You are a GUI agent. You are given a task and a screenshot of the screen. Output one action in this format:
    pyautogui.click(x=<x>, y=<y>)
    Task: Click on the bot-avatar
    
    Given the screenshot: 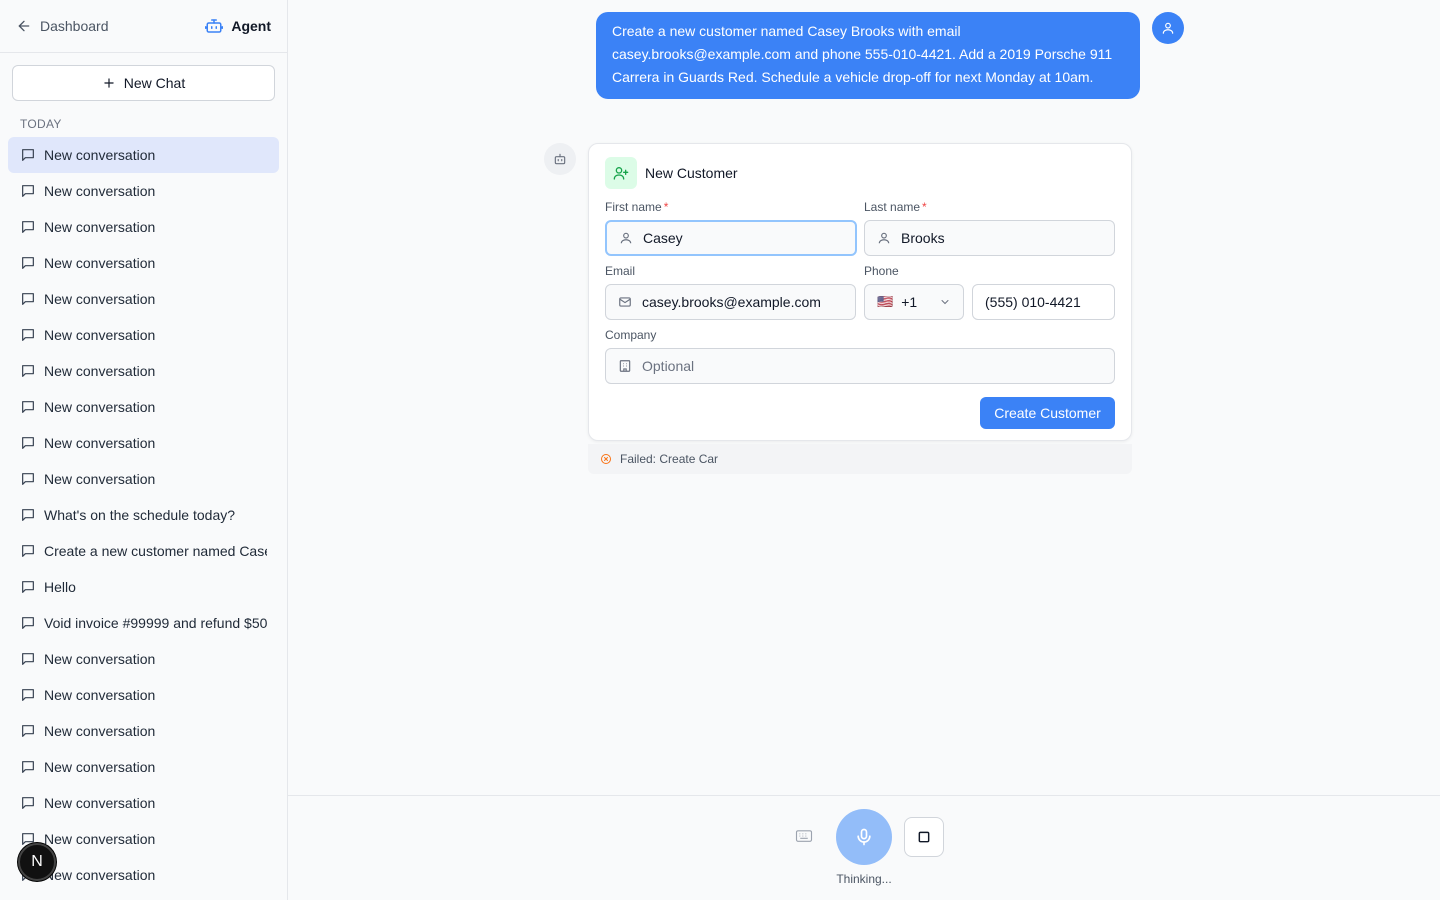 What is the action you would take?
    pyautogui.click(x=560, y=159)
    